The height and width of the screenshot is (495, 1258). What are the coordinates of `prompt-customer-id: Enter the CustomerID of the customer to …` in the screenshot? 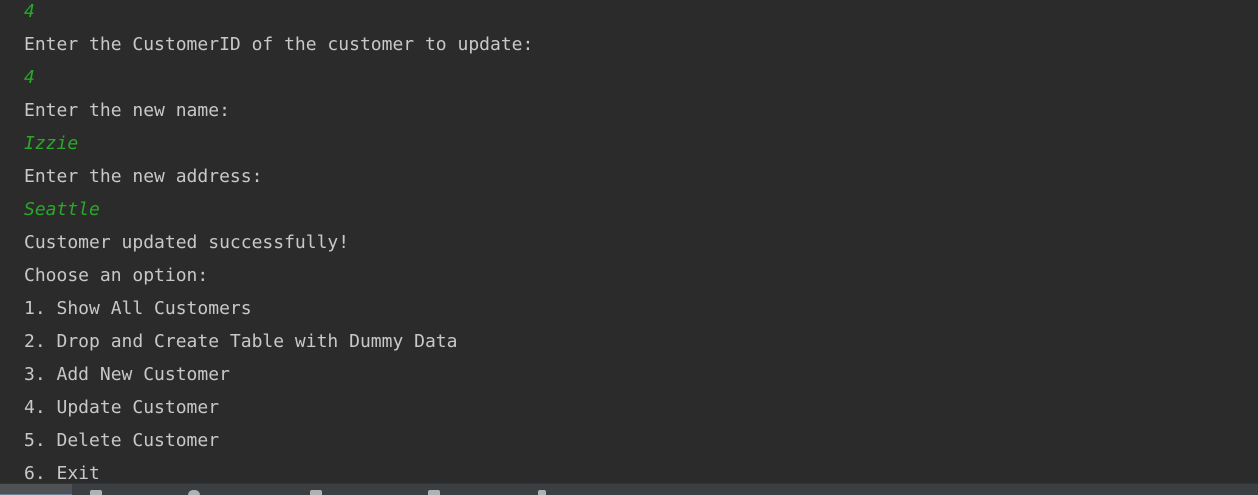 It's located at (279, 44).